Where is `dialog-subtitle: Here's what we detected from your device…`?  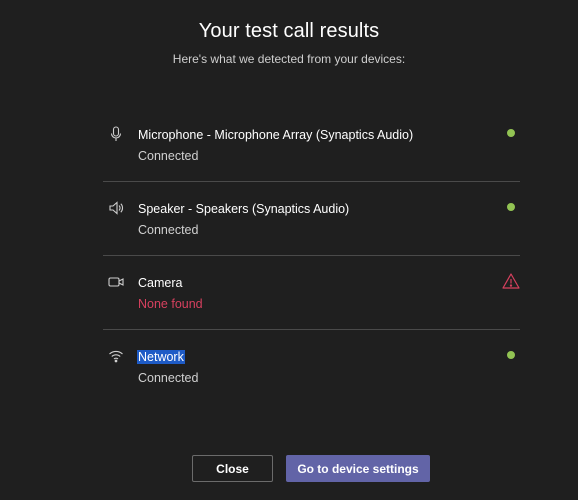
dialog-subtitle: Here's what we detected from your device… is located at coordinates (289, 59).